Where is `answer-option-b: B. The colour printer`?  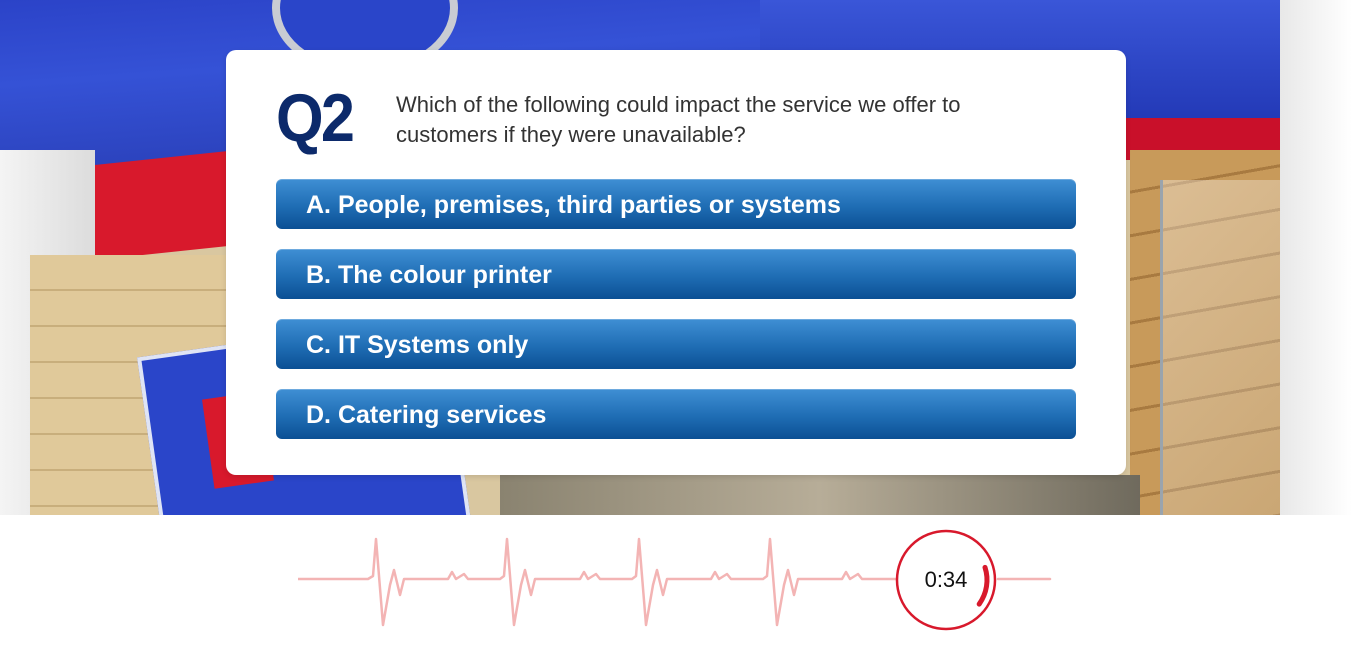 answer-option-b: B. The colour printer is located at coordinates (676, 274).